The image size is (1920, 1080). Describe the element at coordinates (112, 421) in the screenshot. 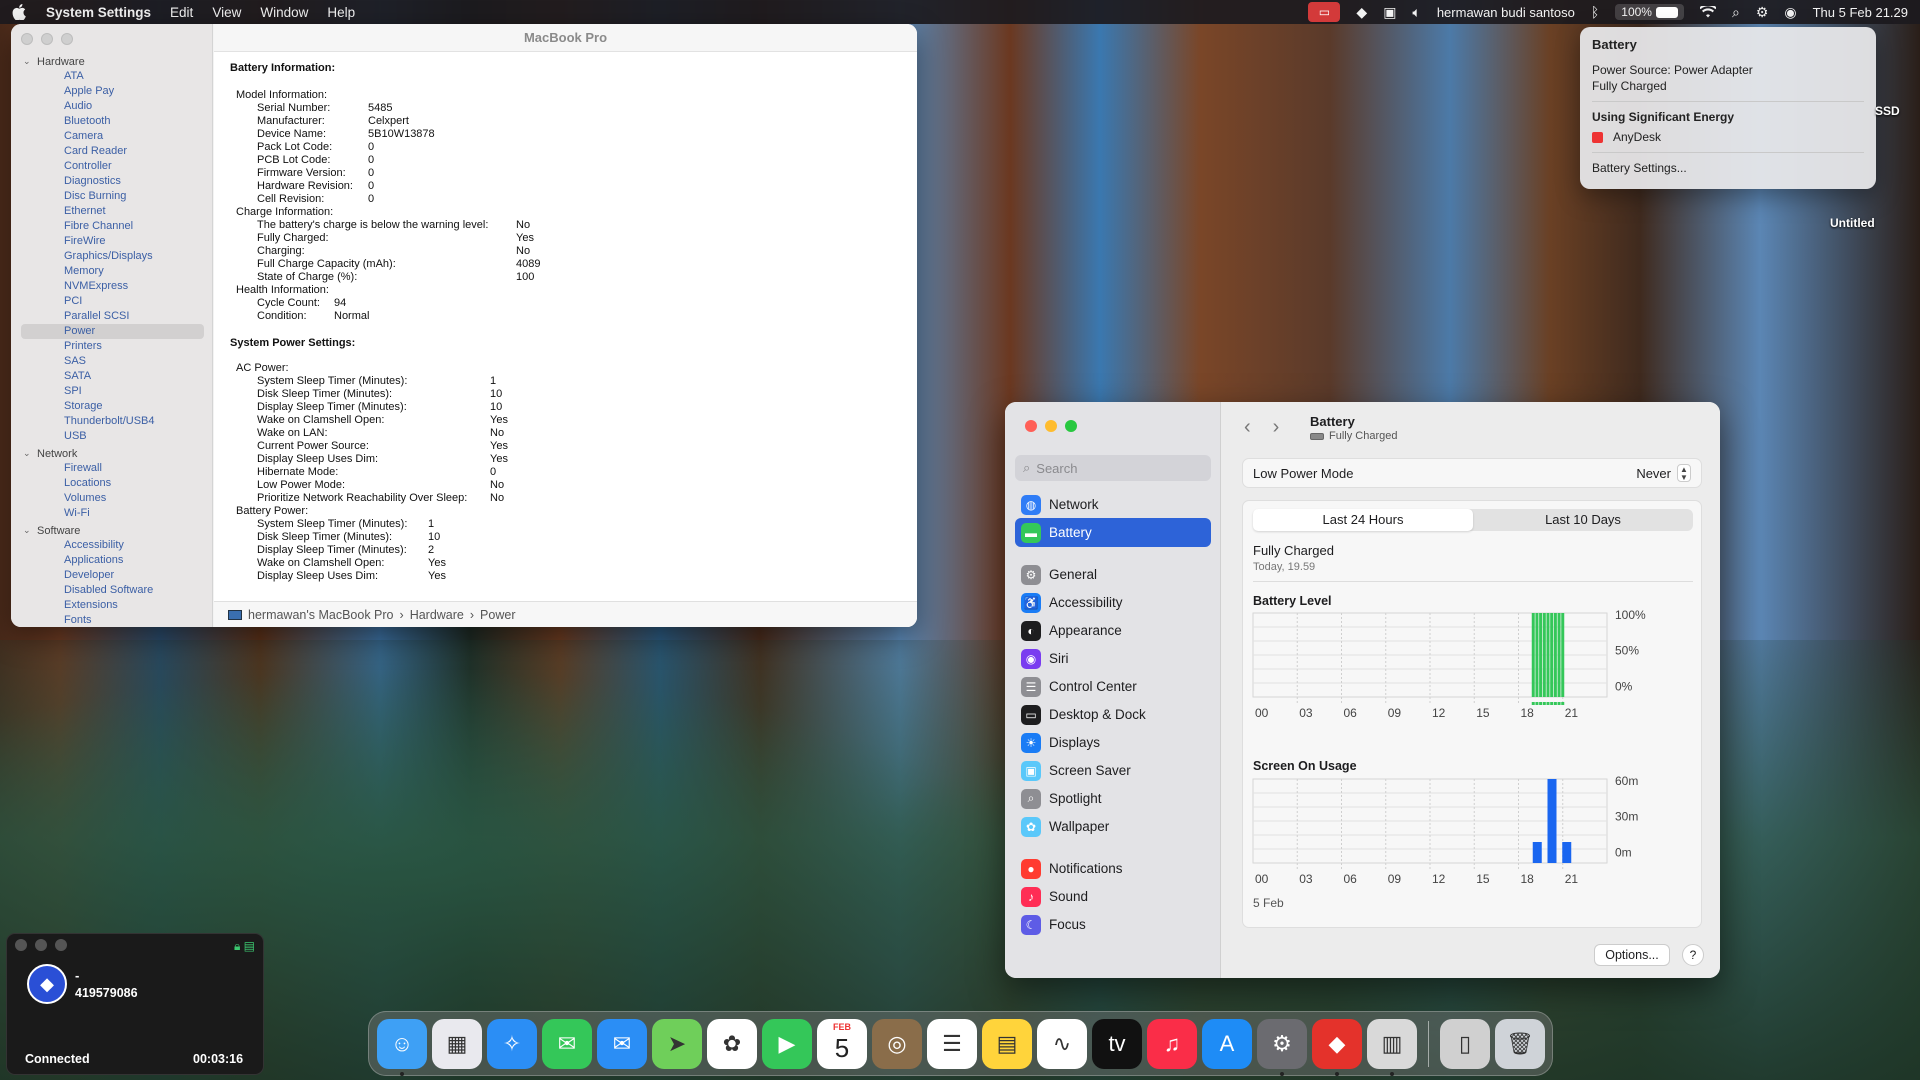

I see `sidebar-item-thunderbolt-usb4: Thunderbolt/USB4` at that location.